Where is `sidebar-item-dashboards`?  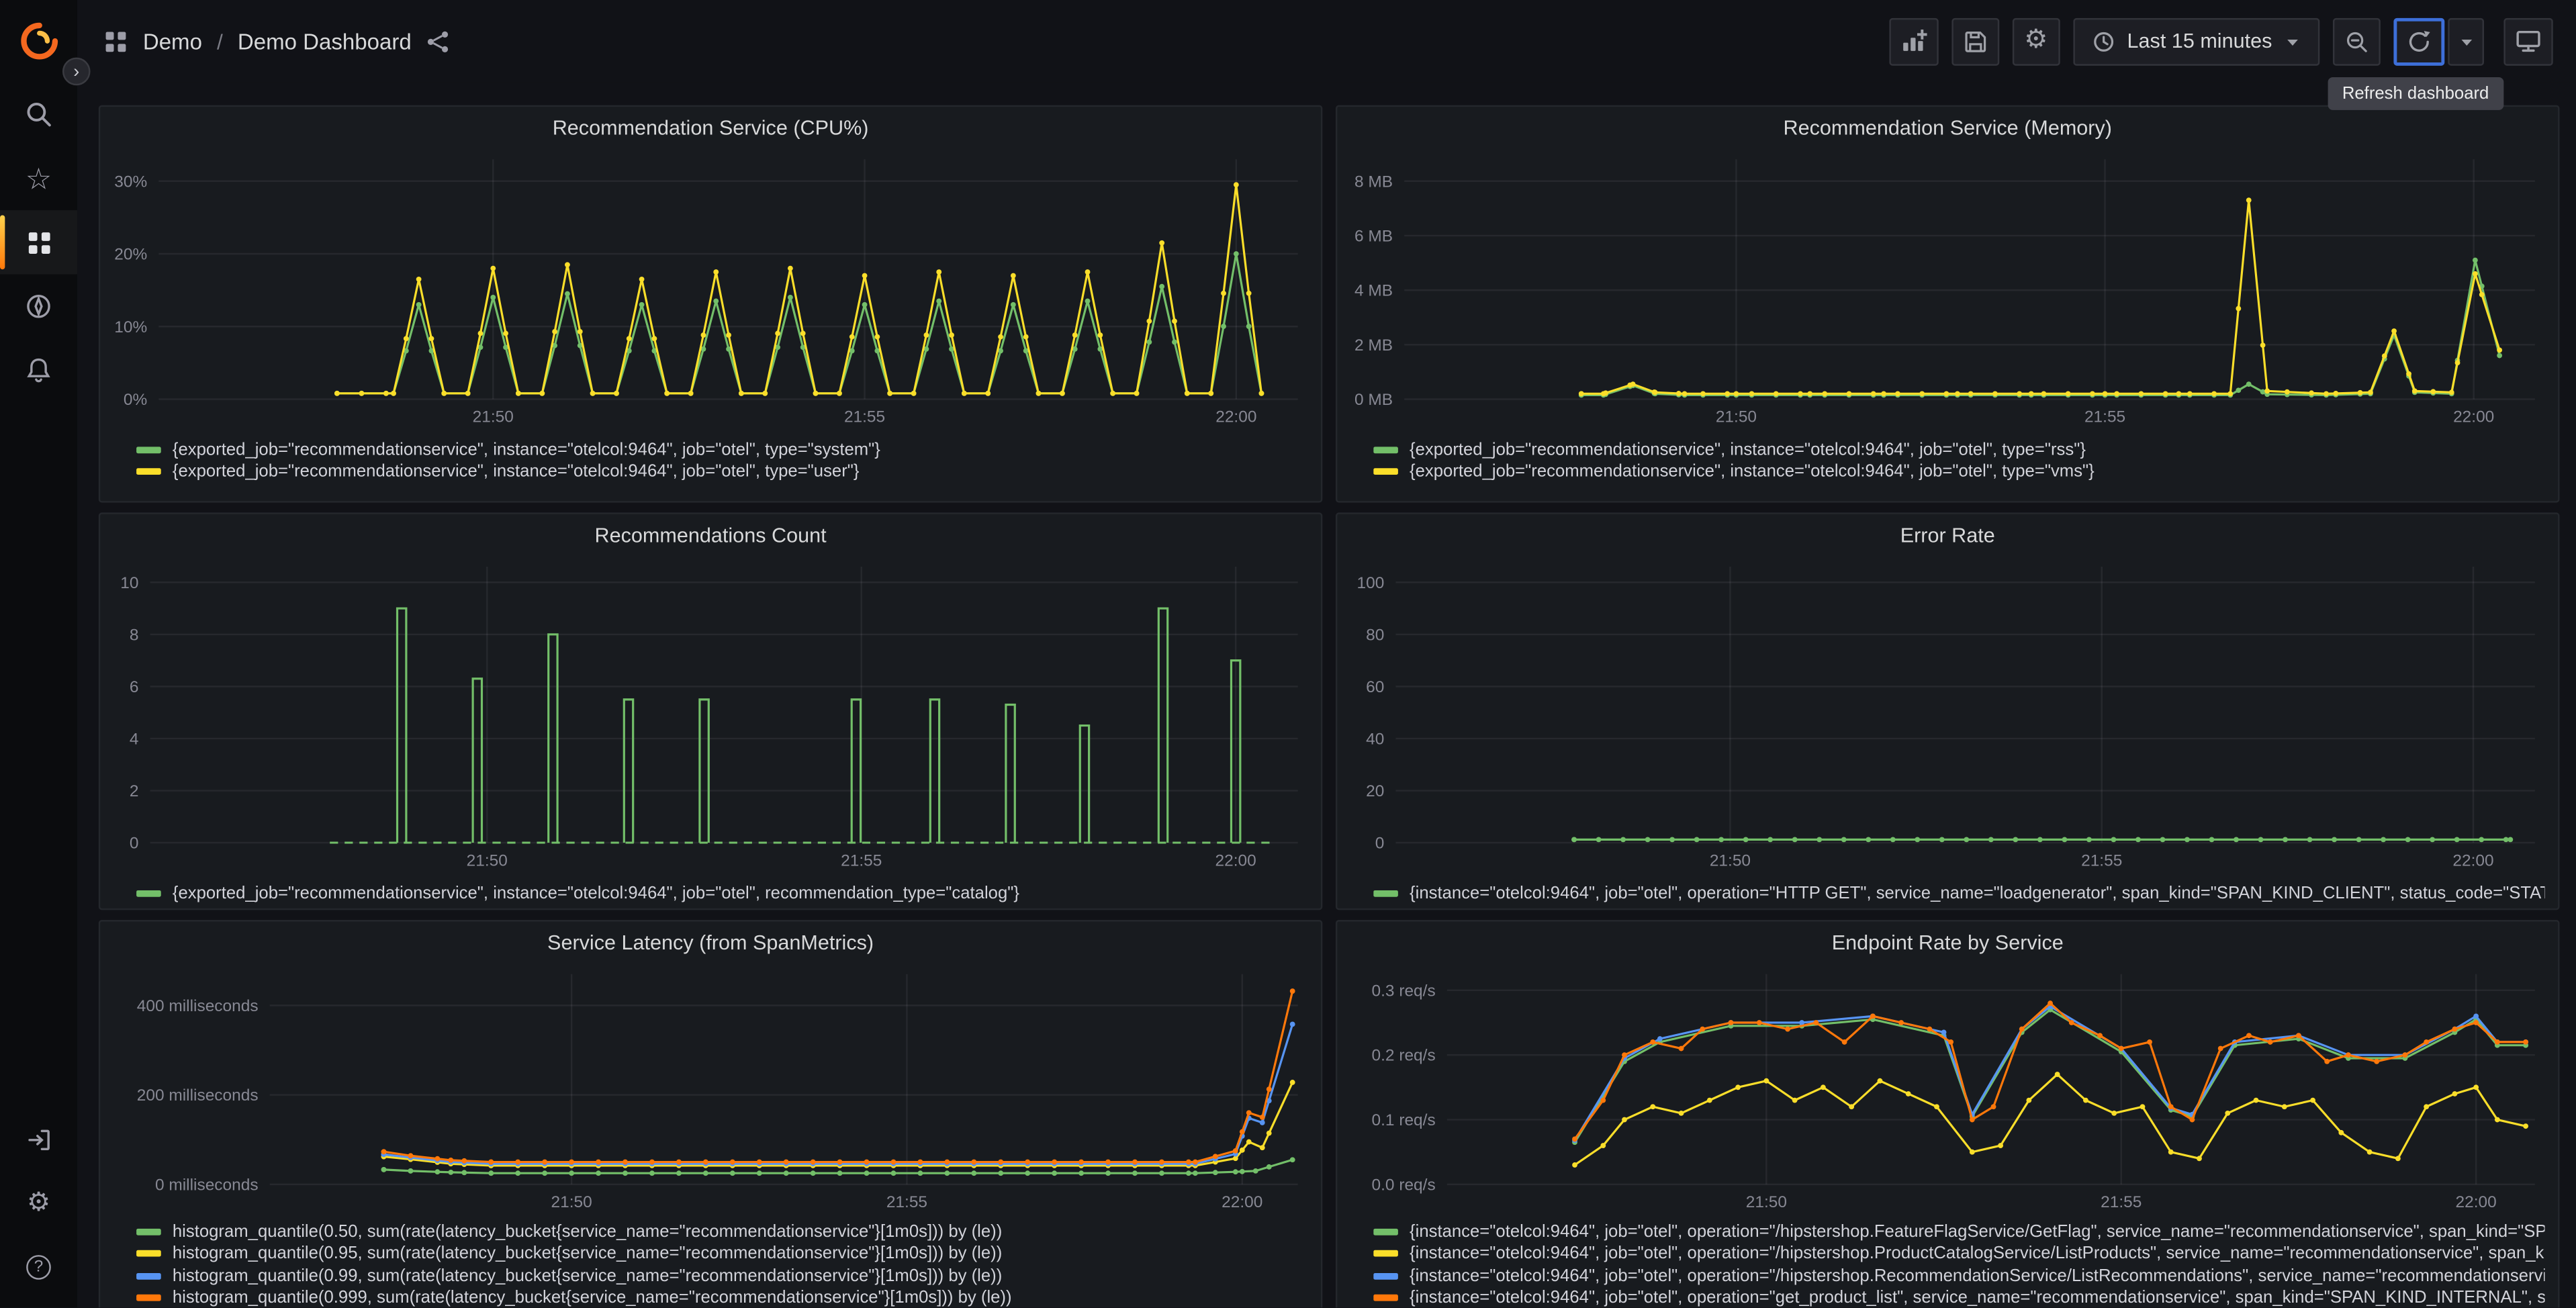 sidebar-item-dashboards is located at coordinates (38, 243).